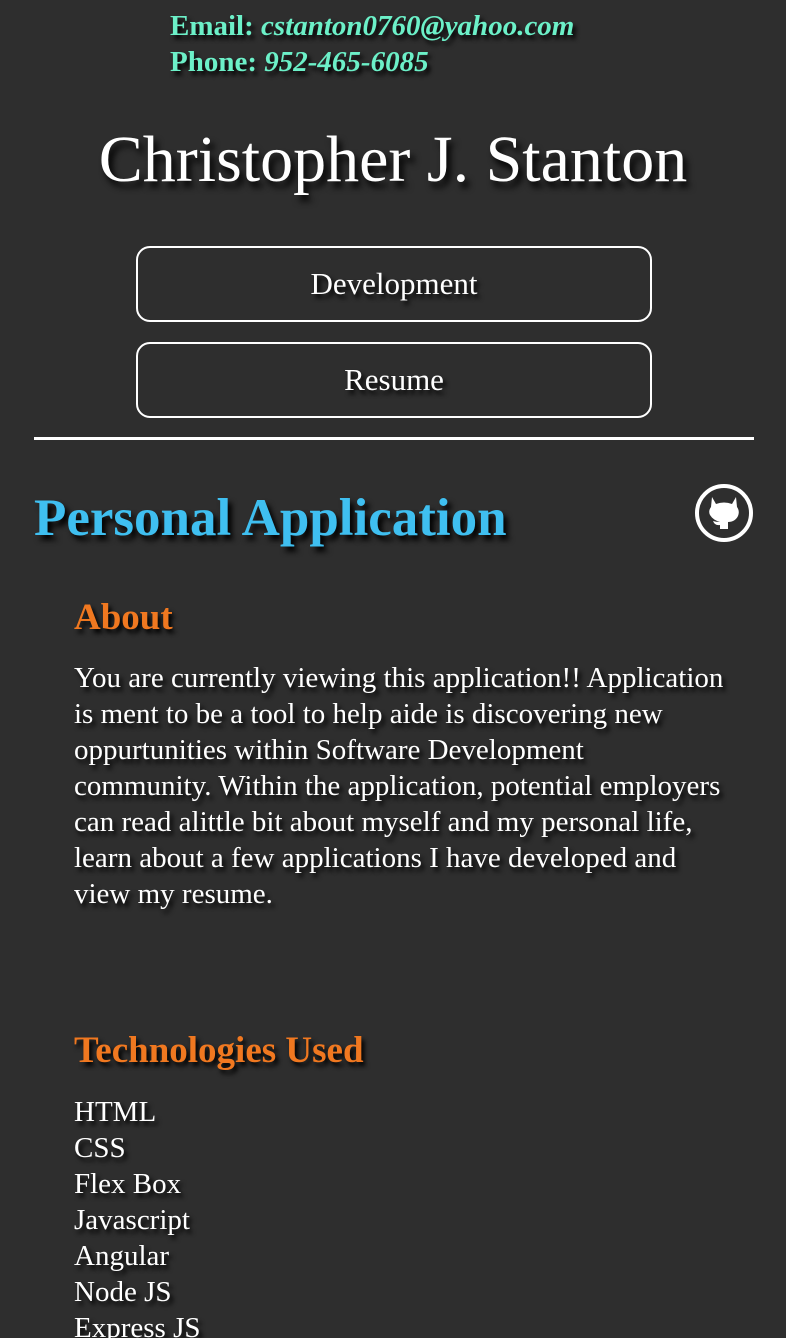  Describe the element at coordinates (123, 617) in the screenshot. I see `about-heading: About` at that location.